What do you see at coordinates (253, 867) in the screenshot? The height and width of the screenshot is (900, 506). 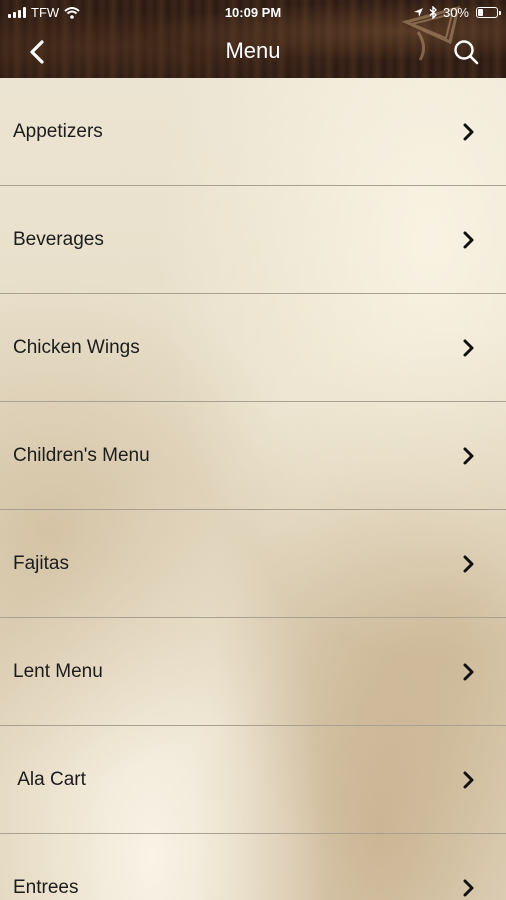 I see `menu-item-entrees: Entrees` at bounding box center [253, 867].